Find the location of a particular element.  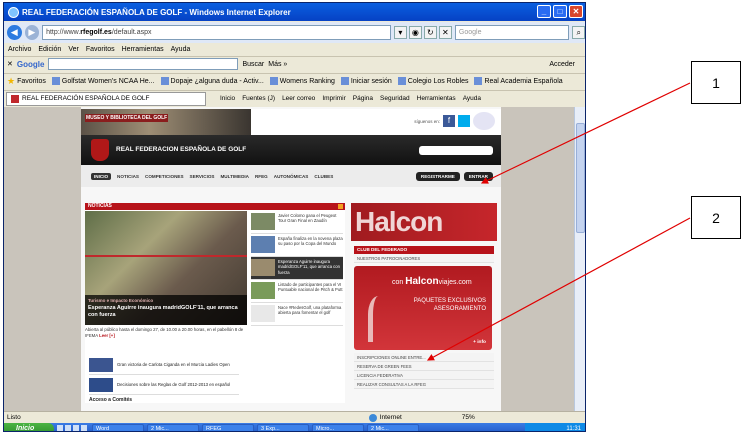

login-button: ENTRAR is located at coordinates (478, 176).